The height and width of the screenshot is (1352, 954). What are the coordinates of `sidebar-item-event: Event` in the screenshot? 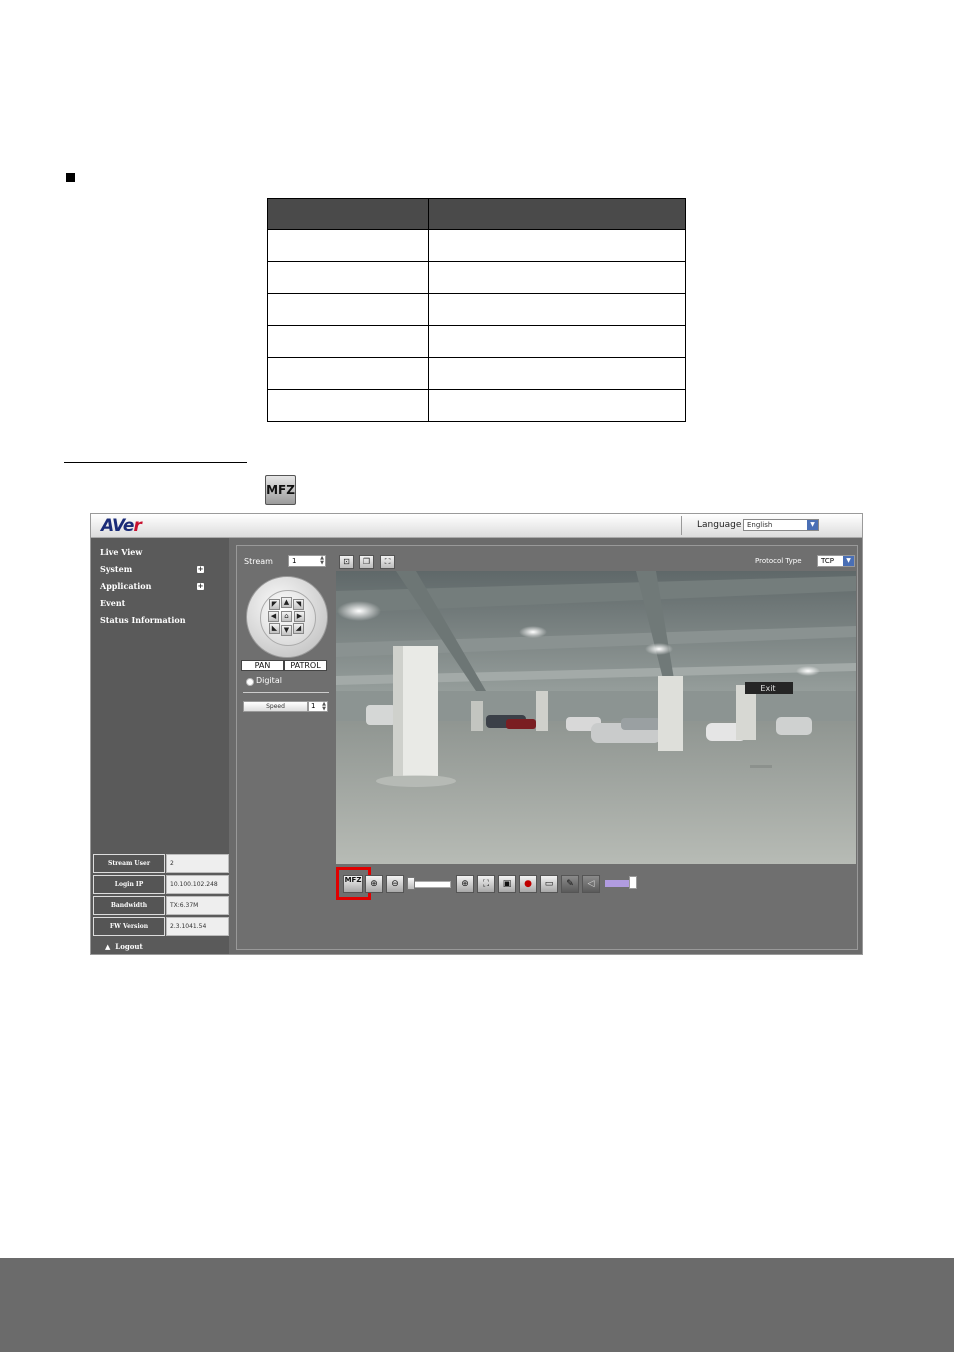 It's located at (112, 603).